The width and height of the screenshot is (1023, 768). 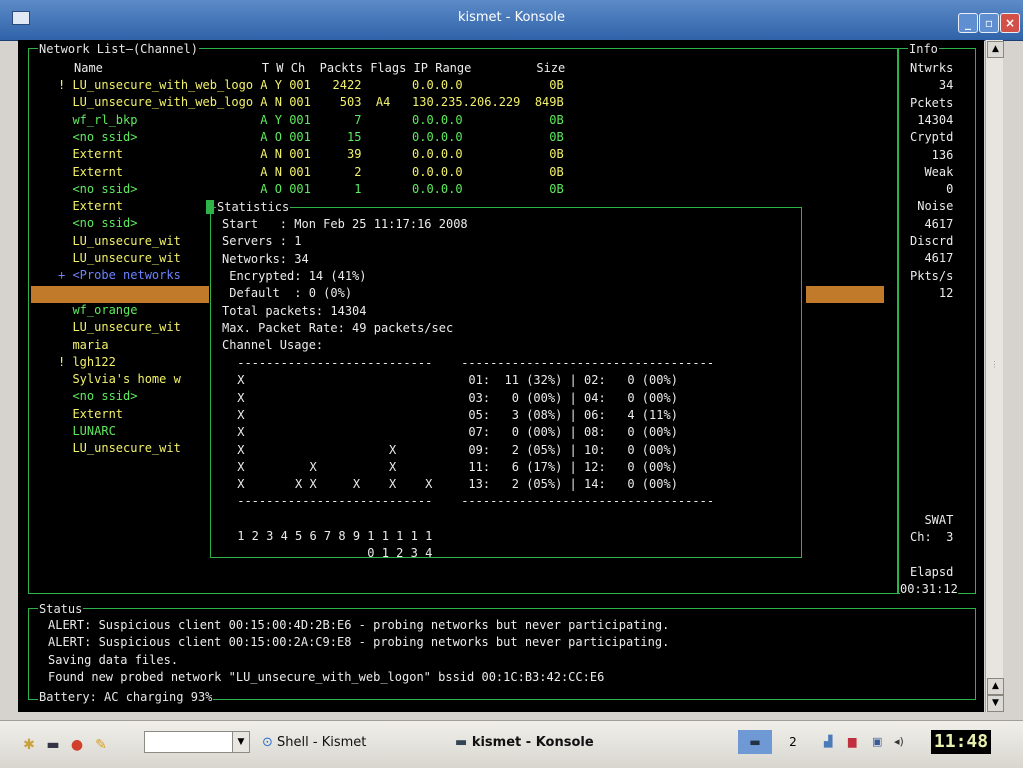 I want to click on keyboard-layout-icon: ▆, so click(x=852, y=742).